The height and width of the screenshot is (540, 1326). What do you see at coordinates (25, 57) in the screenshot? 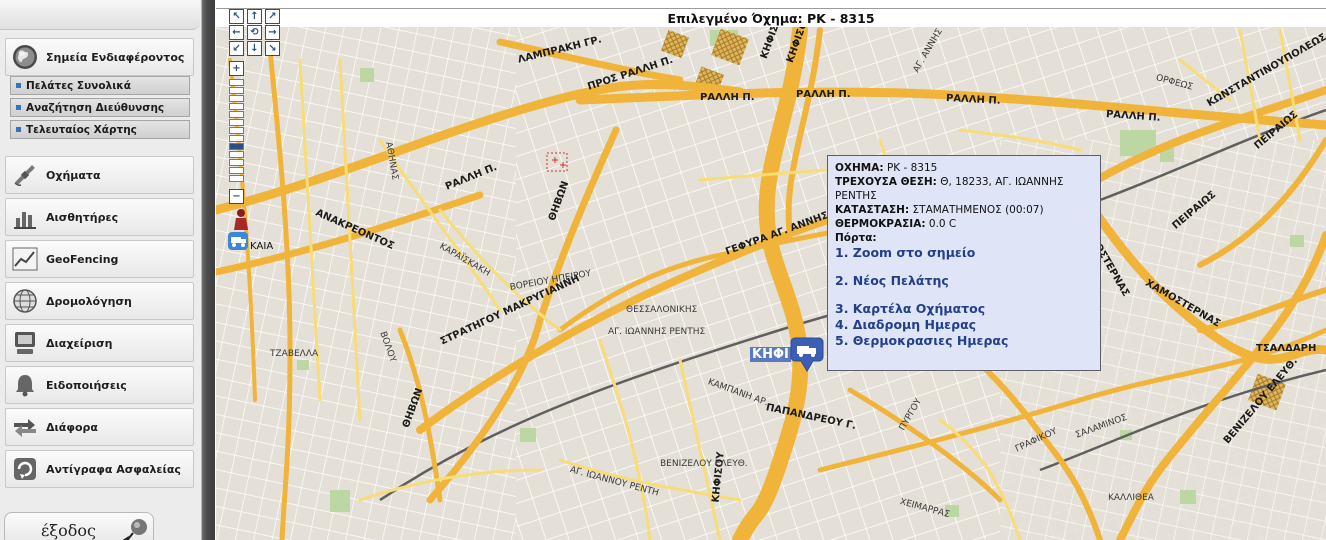
I see `globe-icon` at bounding box center [25, 57].